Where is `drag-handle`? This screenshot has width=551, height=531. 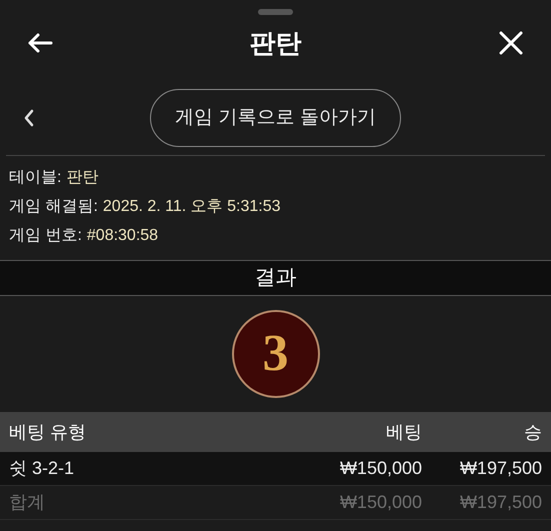
drag-handle is located at coordinates (275, 12).